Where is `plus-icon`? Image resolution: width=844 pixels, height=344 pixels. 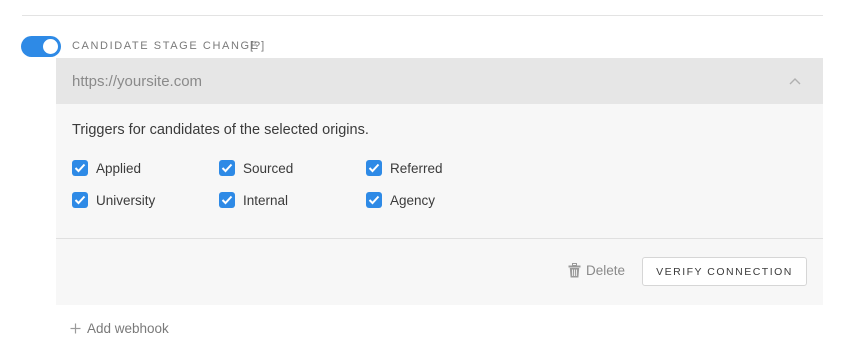 plus-icon is located at coordinates (75, 328).